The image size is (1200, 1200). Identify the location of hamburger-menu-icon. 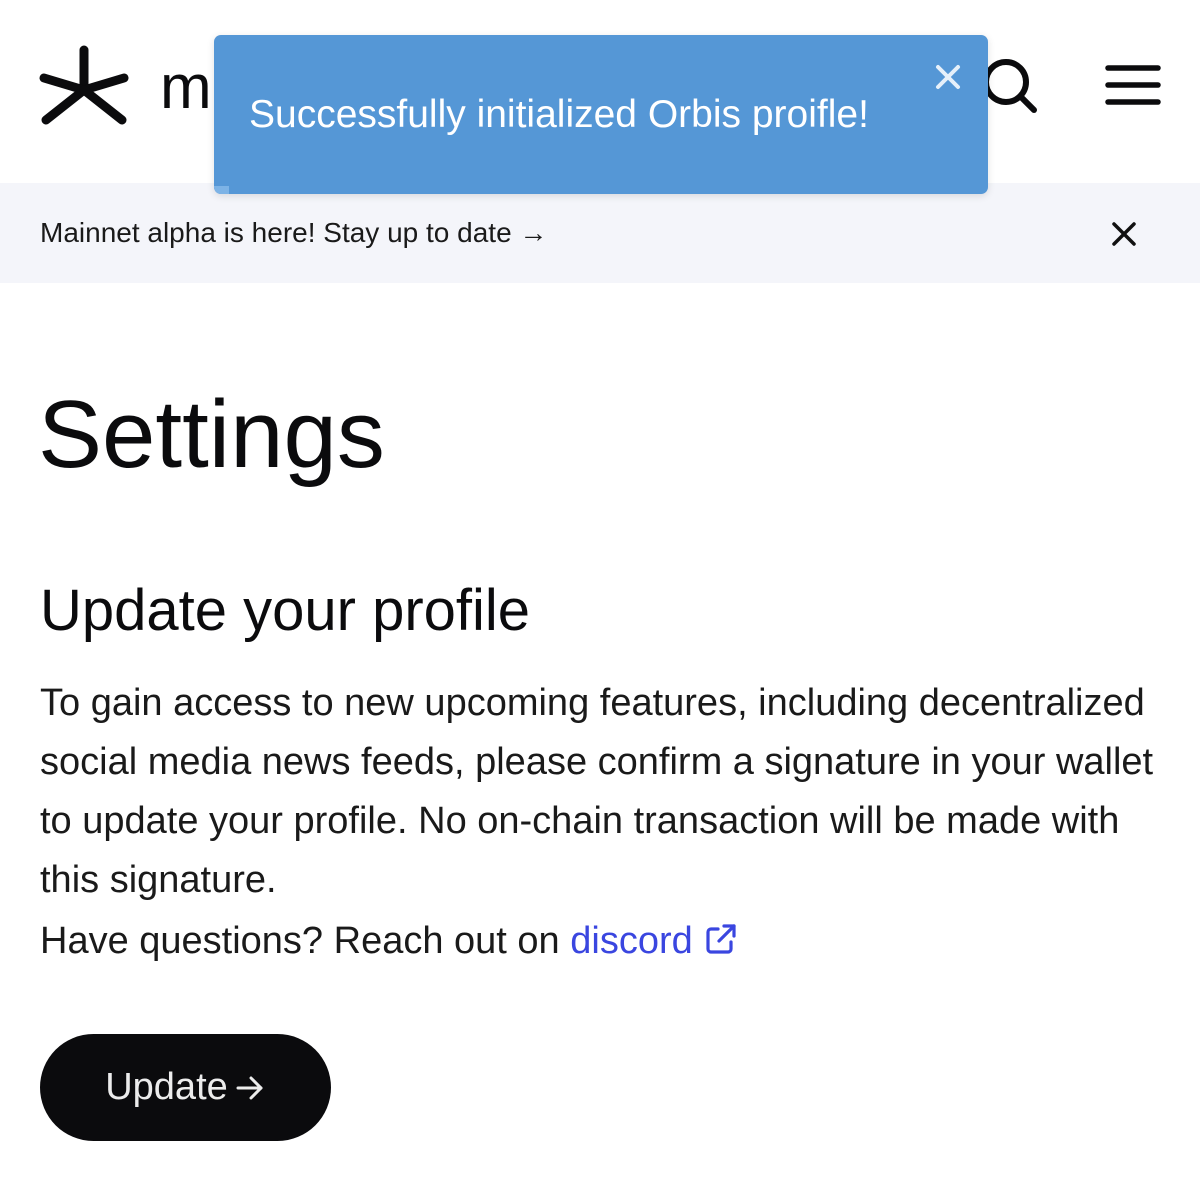
(1133, 85).